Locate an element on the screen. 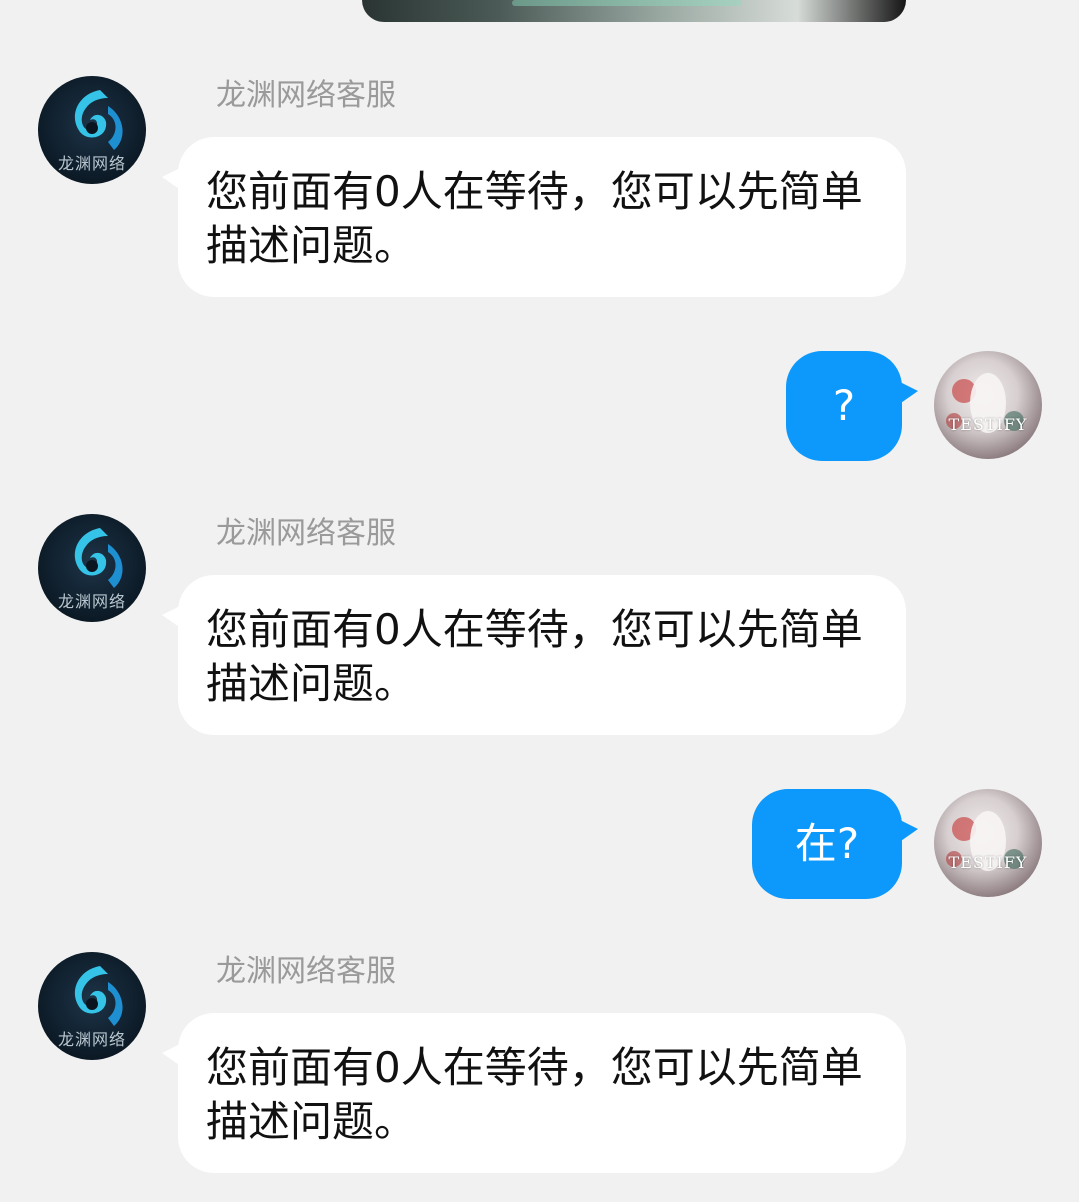 The height and width of the screenshot is (1202, 1079). user-message-bubble: 在? is located at coordinates (835, 844).